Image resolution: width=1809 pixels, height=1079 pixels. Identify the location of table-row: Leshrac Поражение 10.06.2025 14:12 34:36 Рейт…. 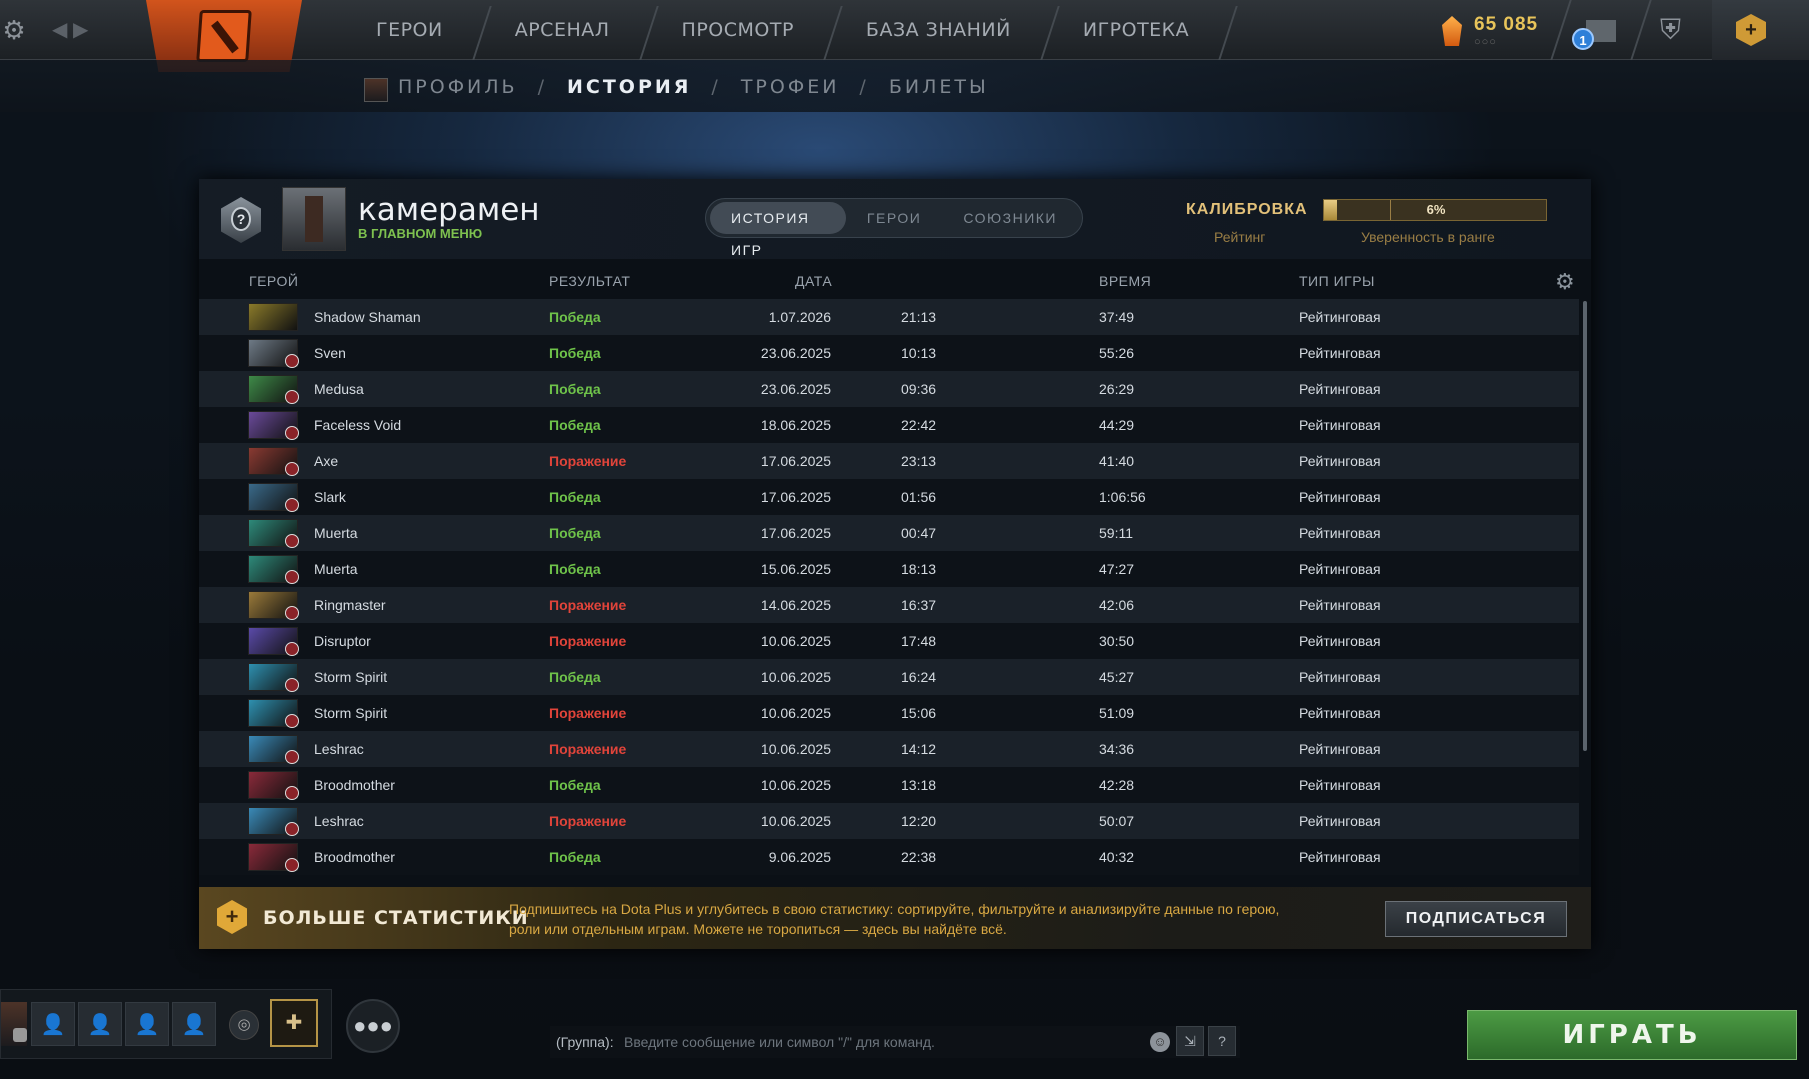
(889, 749).